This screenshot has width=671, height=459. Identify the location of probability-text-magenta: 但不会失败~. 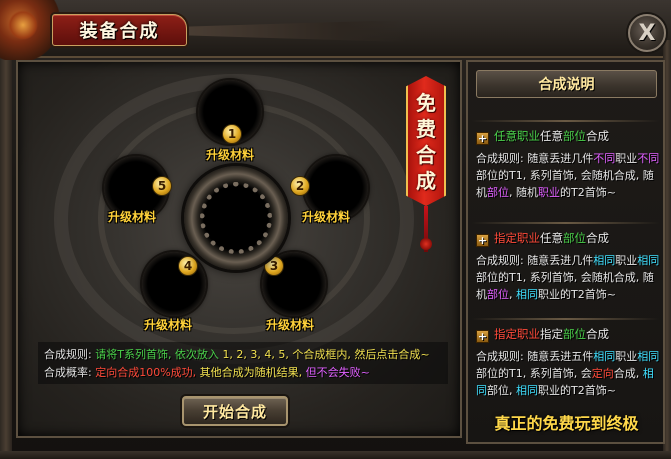
(337, 372).